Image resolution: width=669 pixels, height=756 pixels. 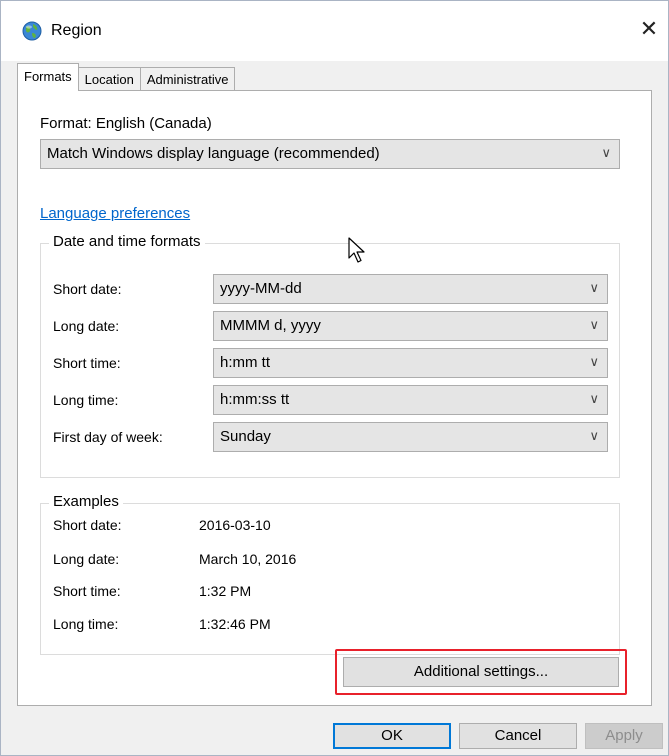 What do you see at coordinates (126, 123) in the screenshot?
I see `format-label: Format: English (Canada)` at bounding box center [126, 123].